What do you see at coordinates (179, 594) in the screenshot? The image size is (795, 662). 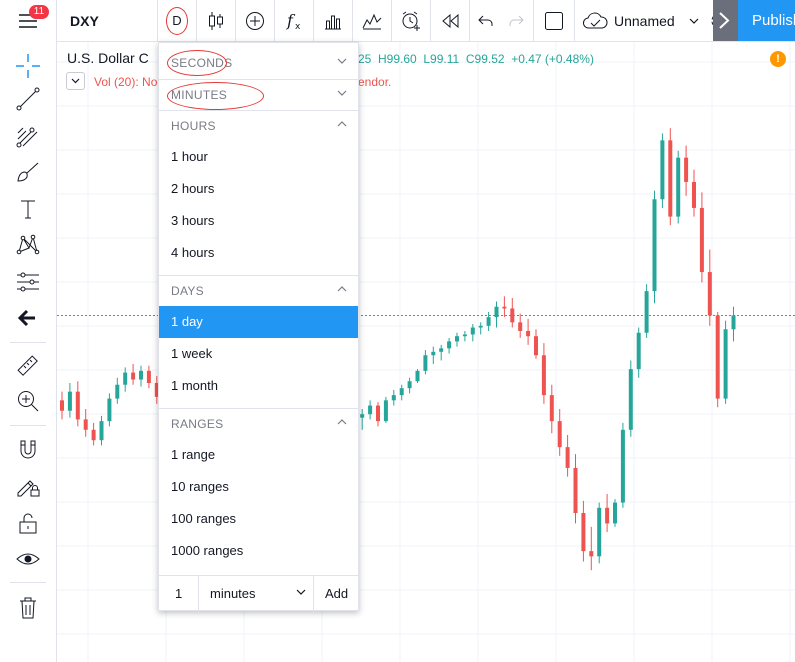 I see `interval-count-input: 1` at bounding box center [179, 594].